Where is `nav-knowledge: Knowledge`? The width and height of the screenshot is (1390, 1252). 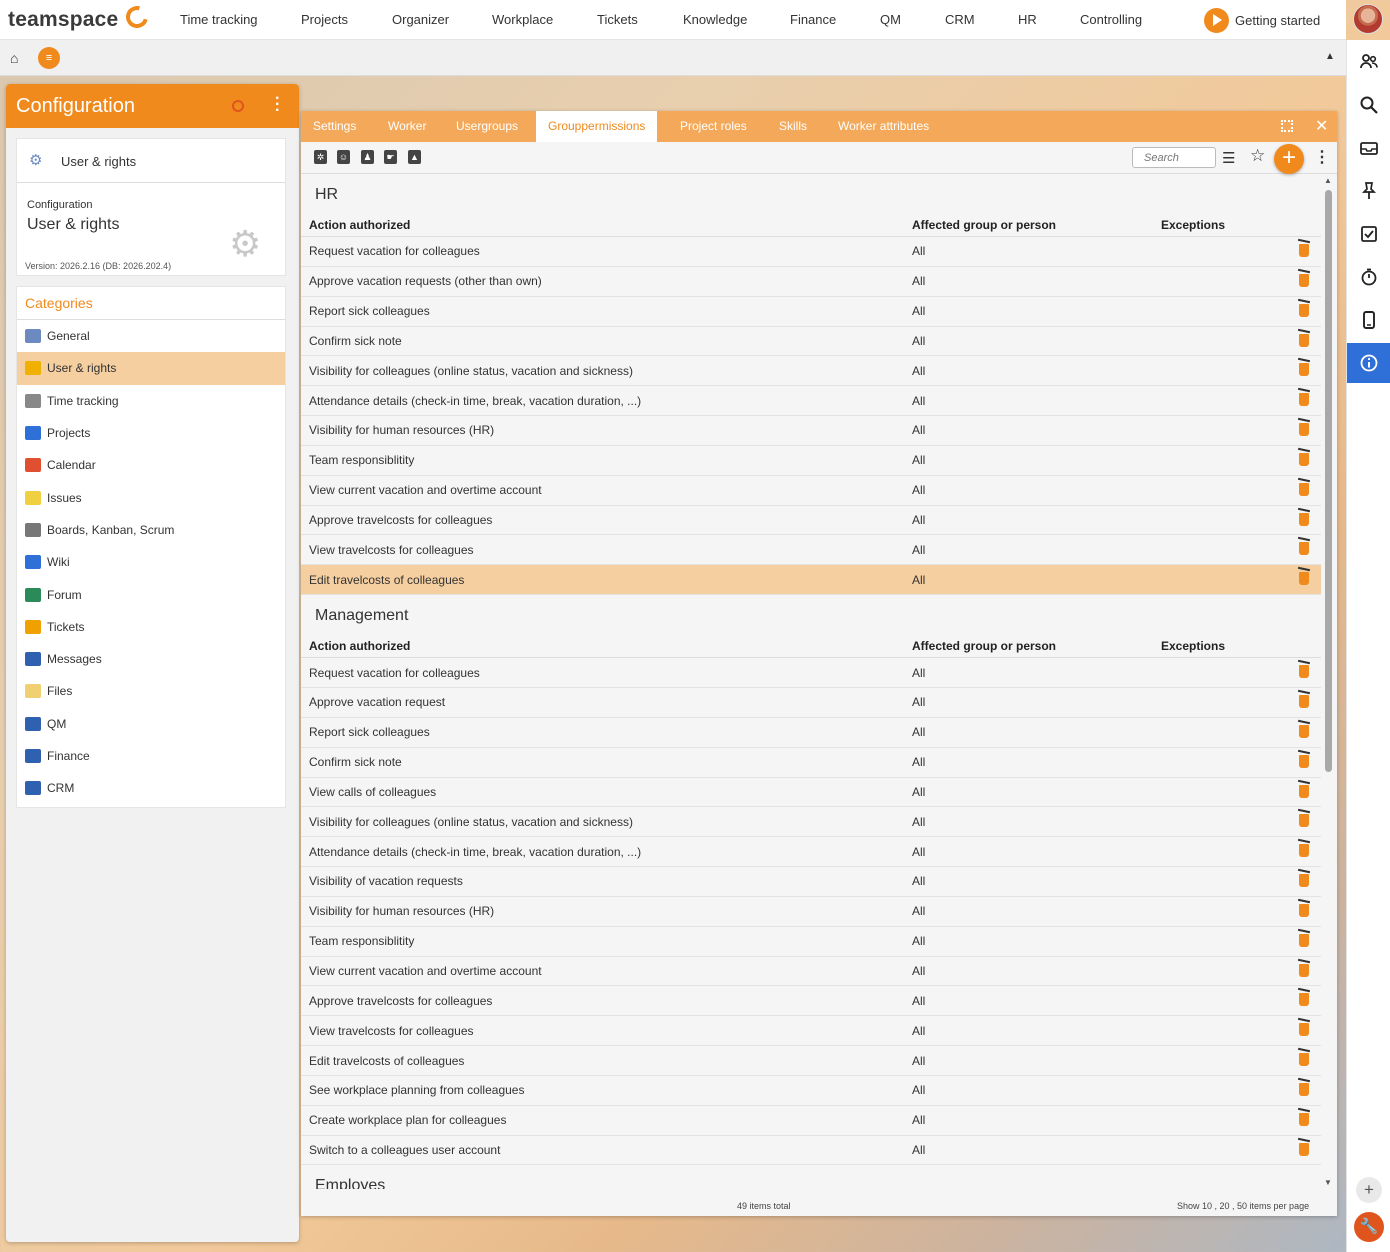
nav-knowledge: Knowledge is located at coordinates (715, 19).